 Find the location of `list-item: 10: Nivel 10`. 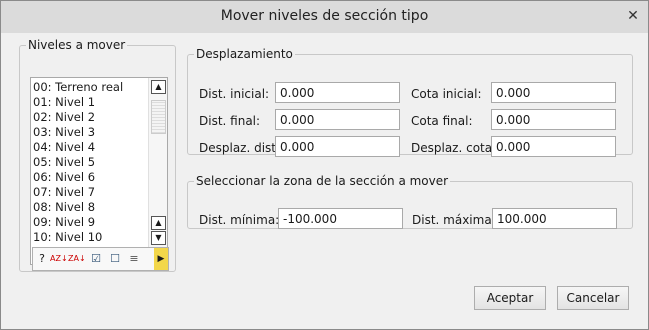

list-item: 10: Nivel 10 is located at coordinates (89, 237).